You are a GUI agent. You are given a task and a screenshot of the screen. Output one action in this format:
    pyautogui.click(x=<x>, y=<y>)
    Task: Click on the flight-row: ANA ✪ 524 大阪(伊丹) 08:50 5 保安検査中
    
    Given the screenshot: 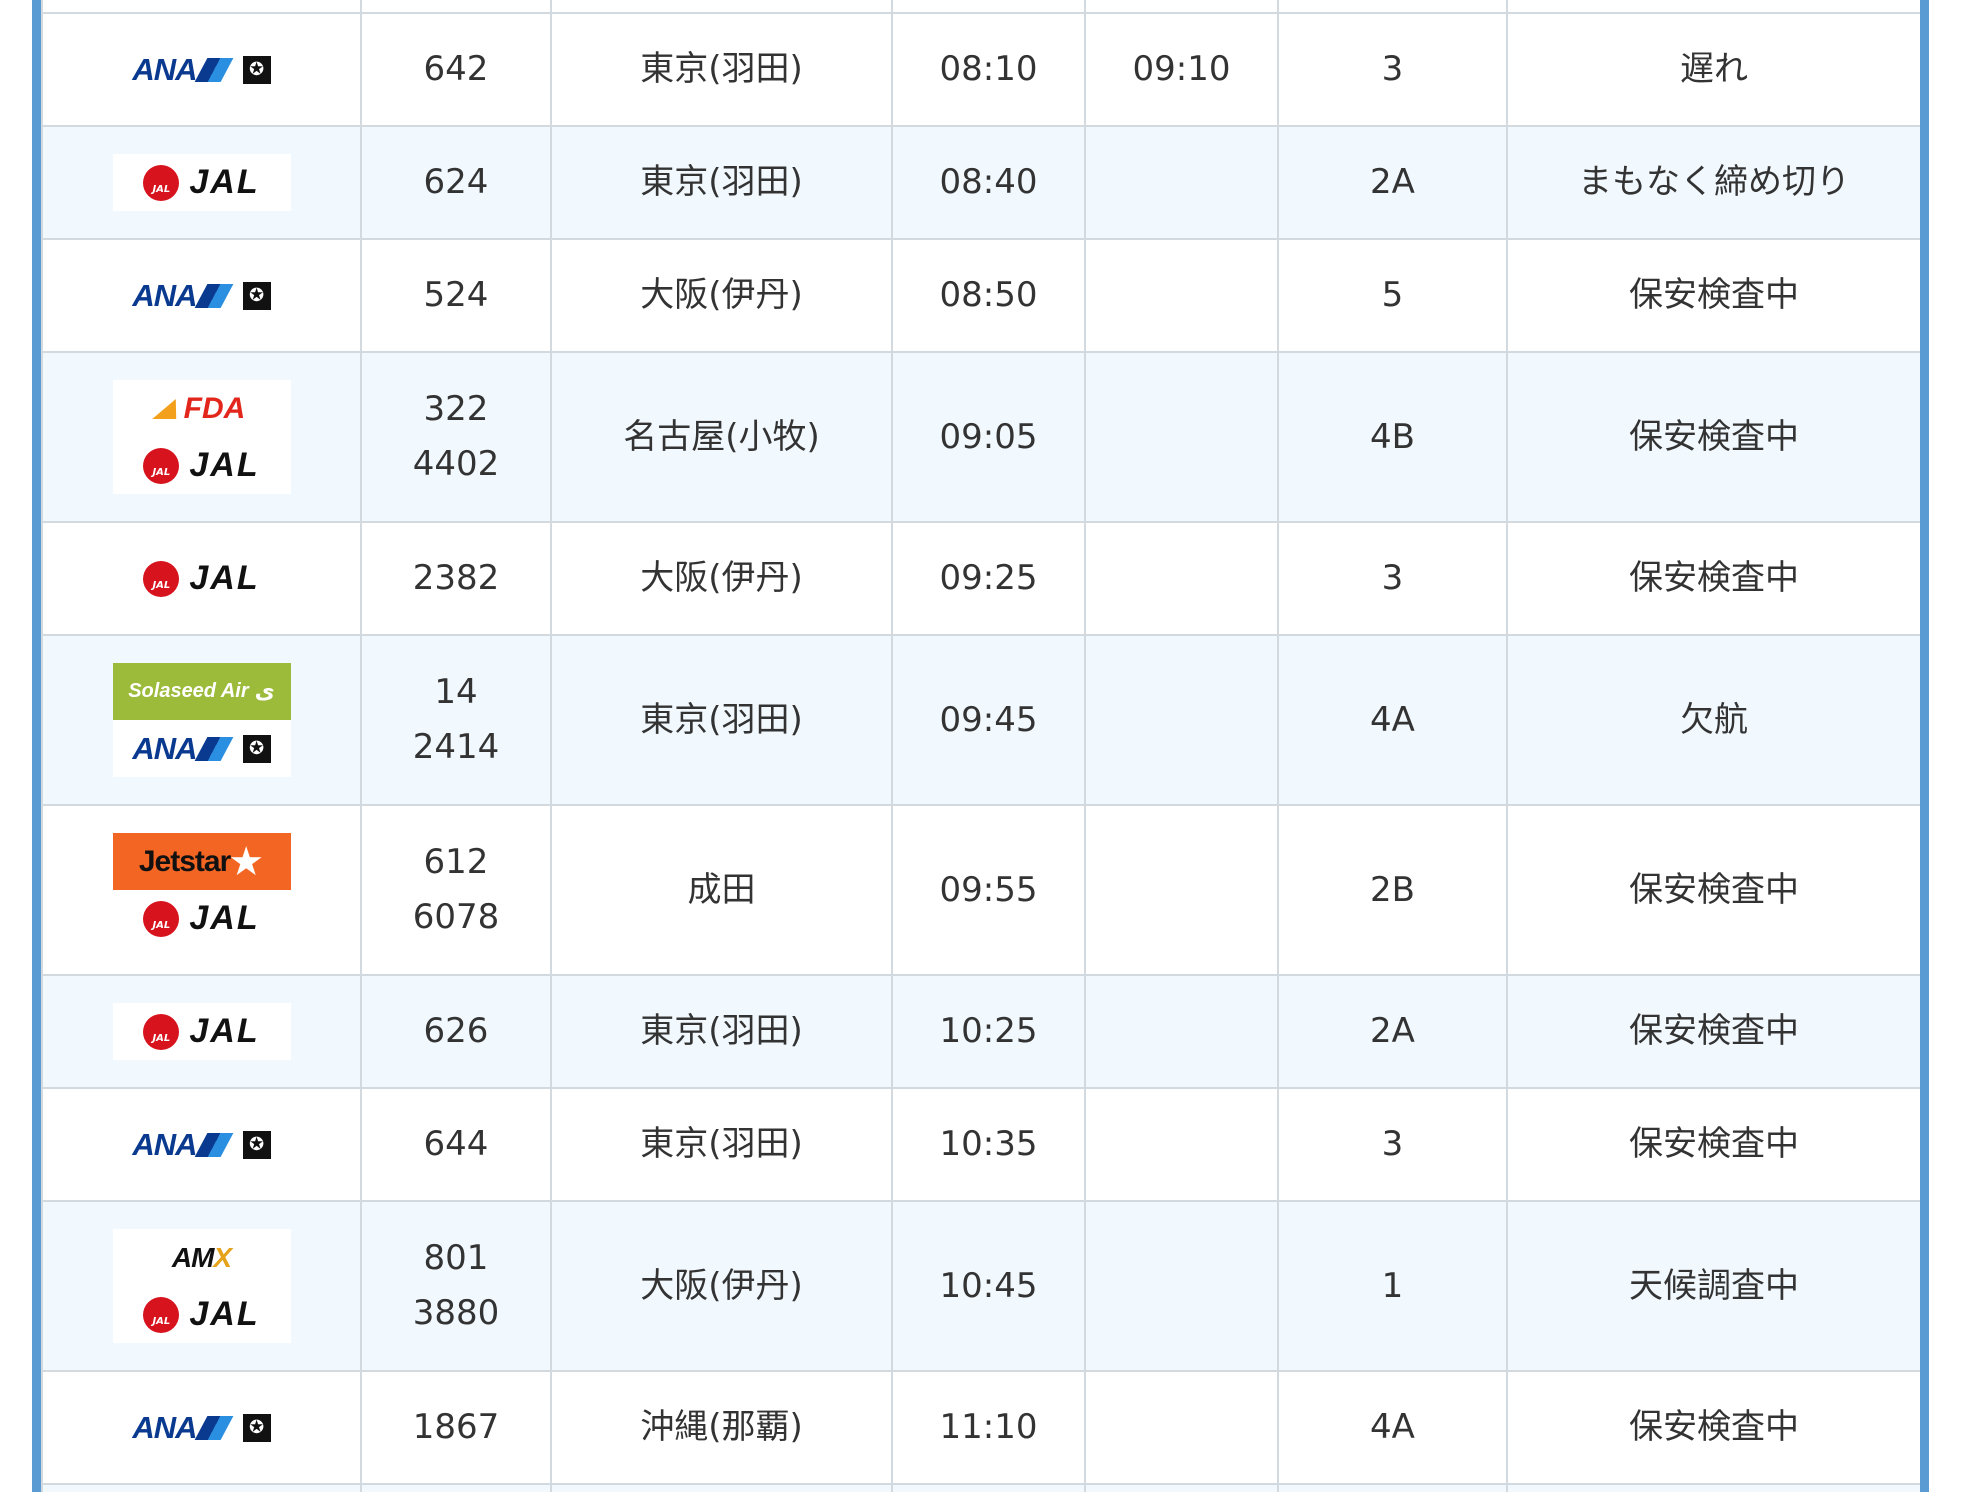 What is the action you would take?
    pyautogui.click(x=980, y=295)
    